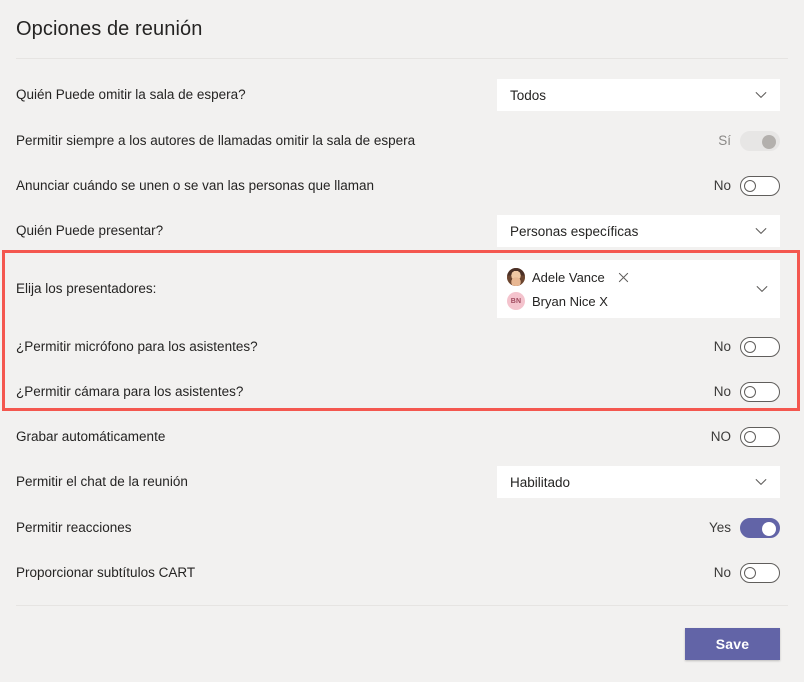 Image resolution: width=804 pixels, height=682 pixels. What do you see at coordinates (516, 301) in the screenshot?
I see `avatar: BN` at bounding box center [516, 301].